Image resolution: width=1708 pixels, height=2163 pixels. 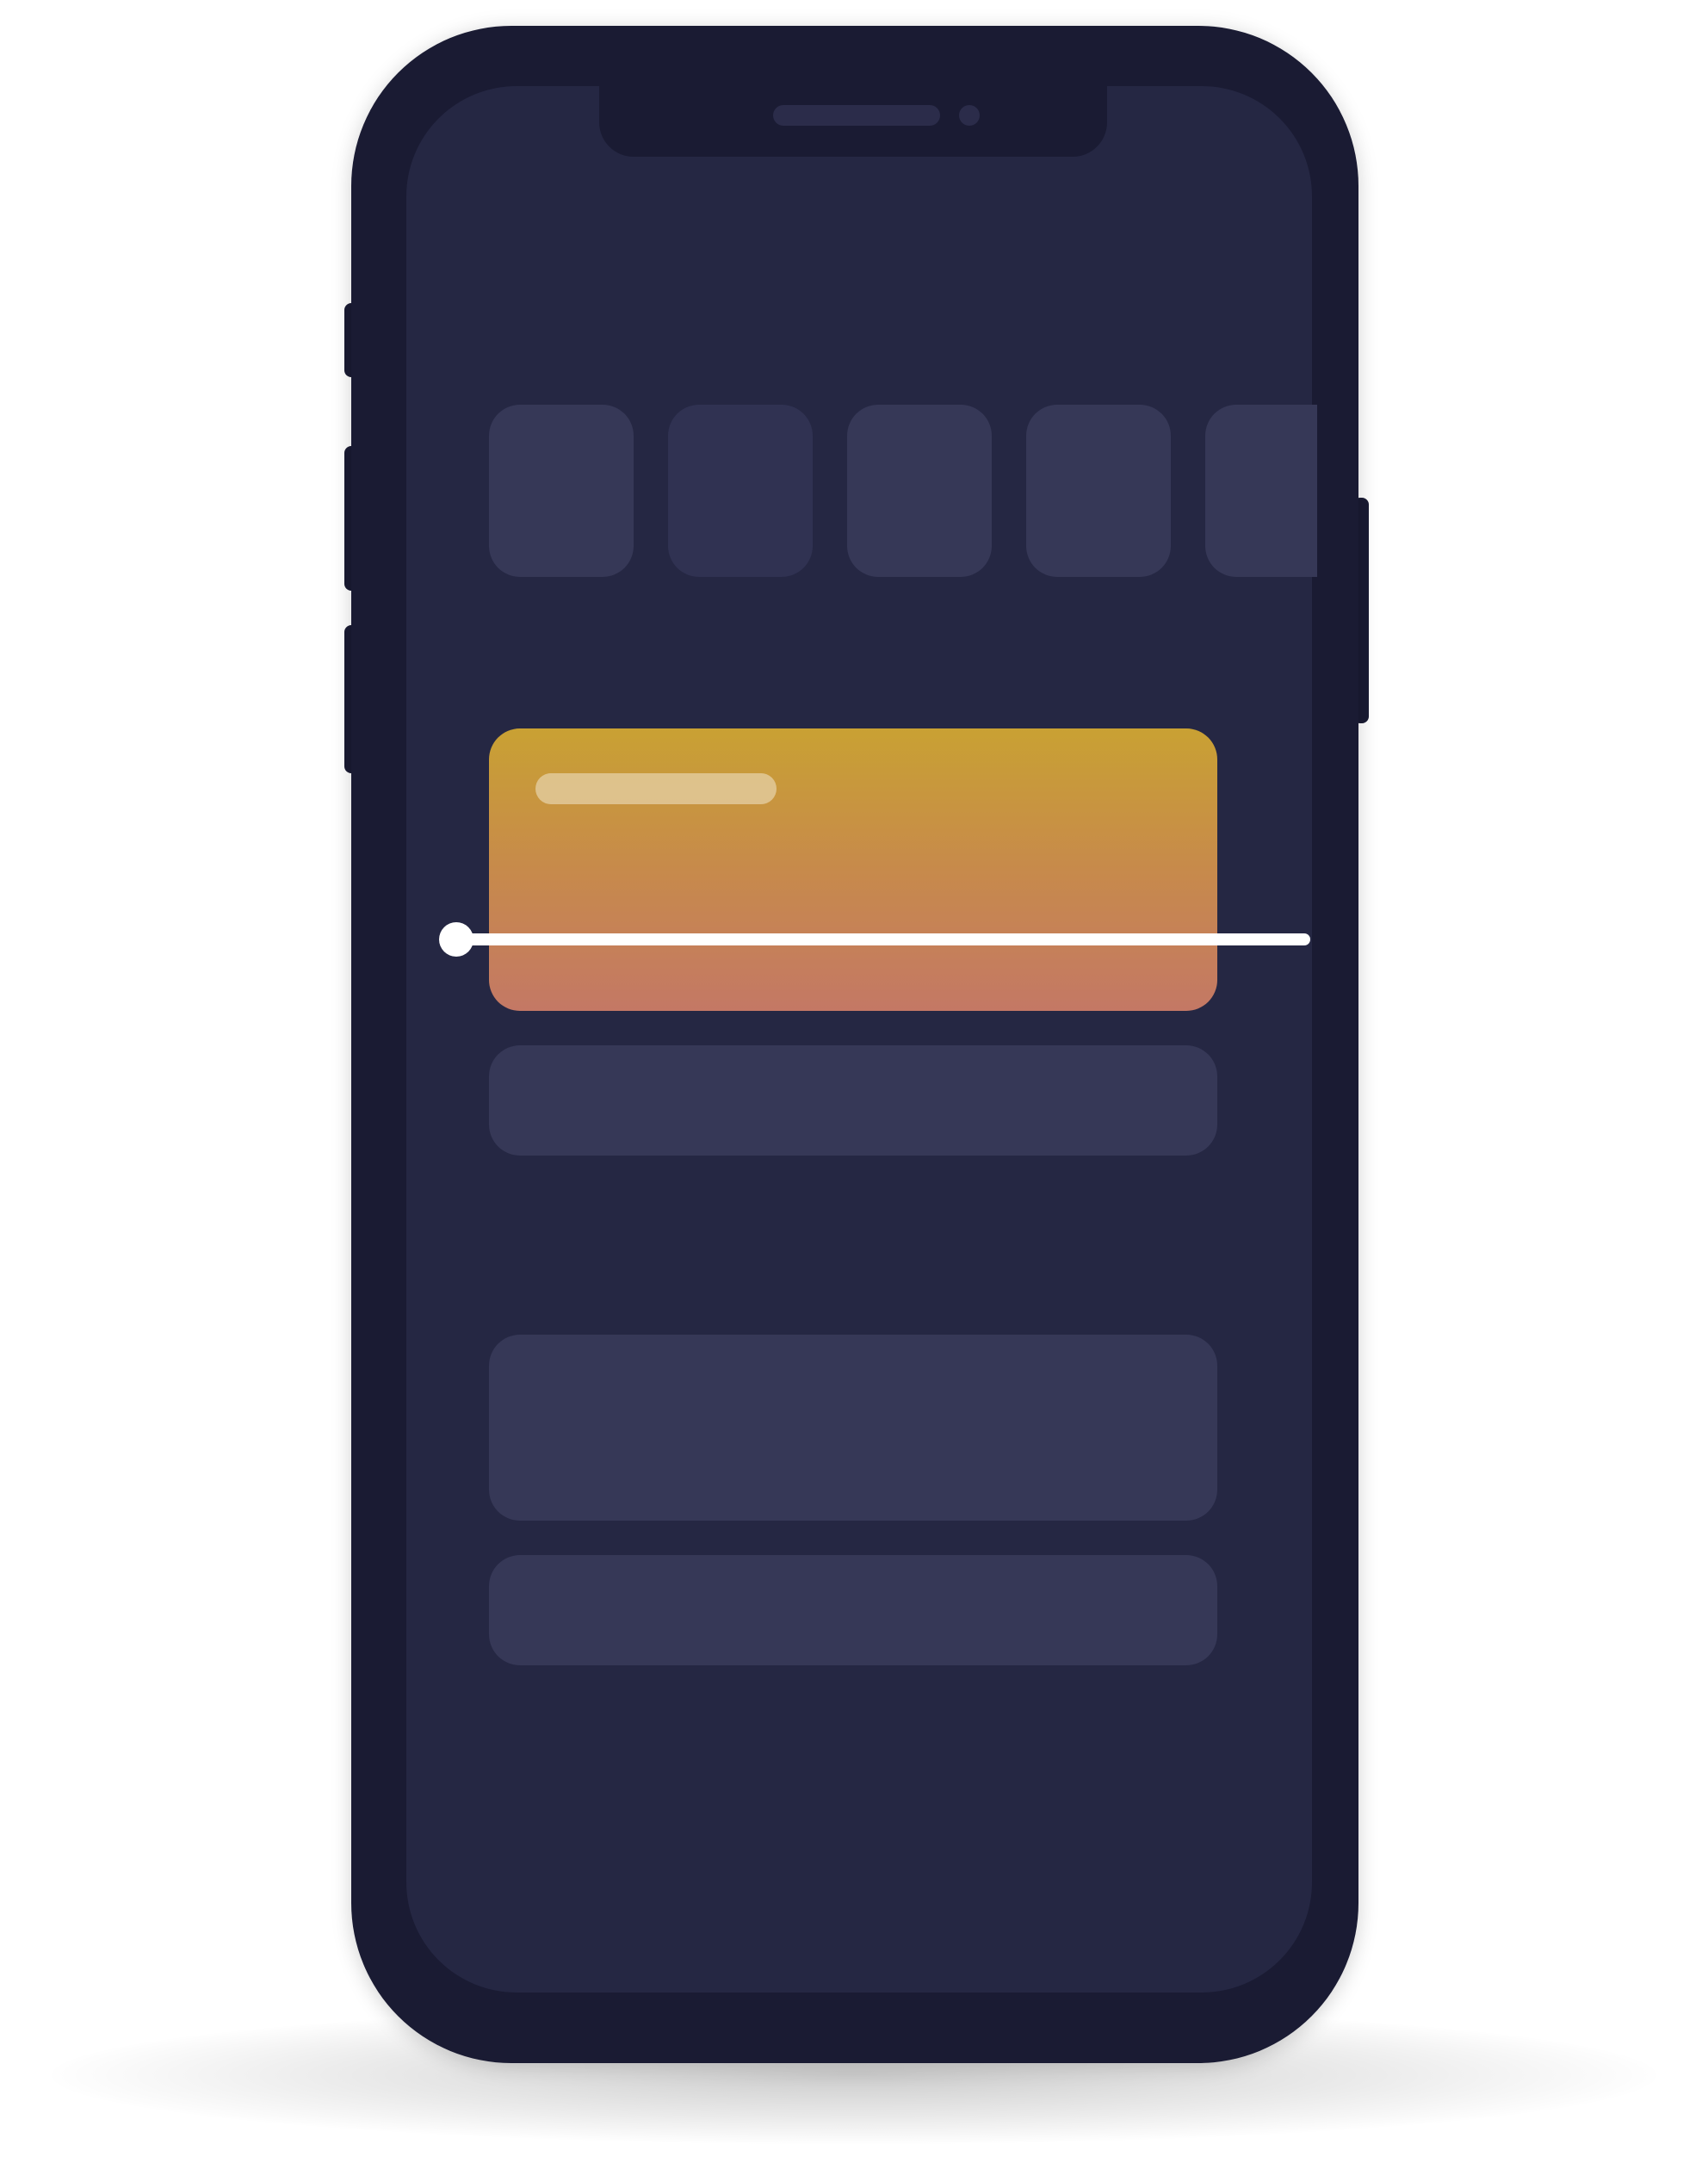 What do you see at coordinates (969, 115) in the screenshot?
I see `front-camera` at bounding box center [969, 115].